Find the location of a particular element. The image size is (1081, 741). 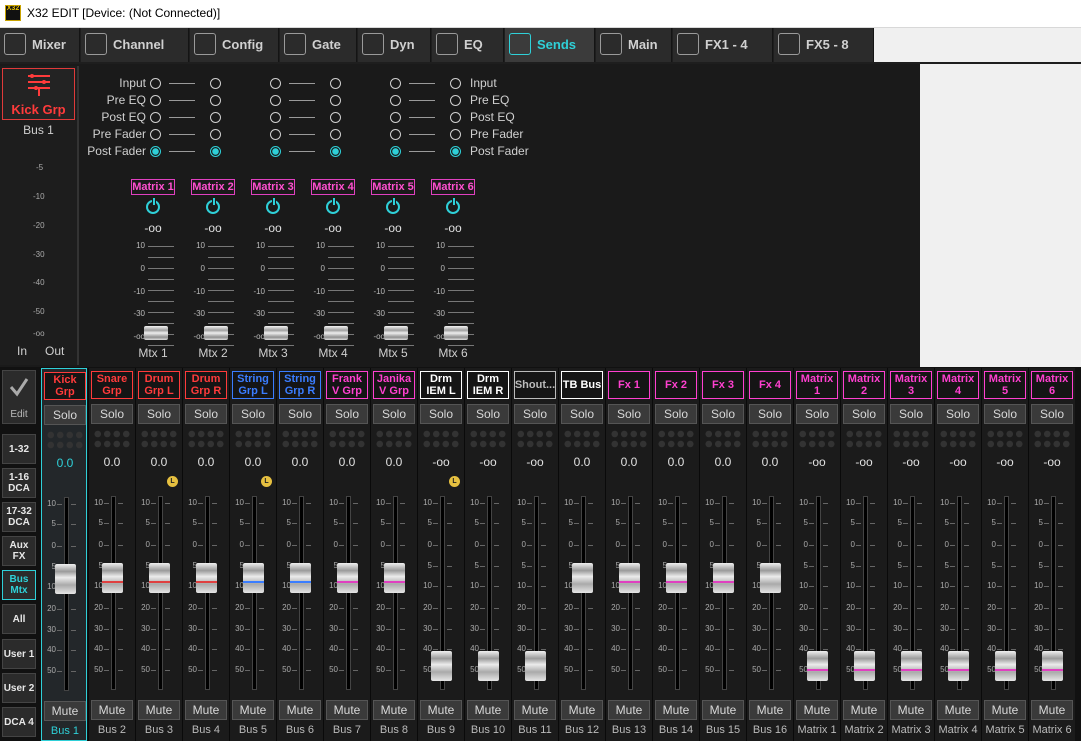

tab-sends: Sends is located at coordinates (550, 45).